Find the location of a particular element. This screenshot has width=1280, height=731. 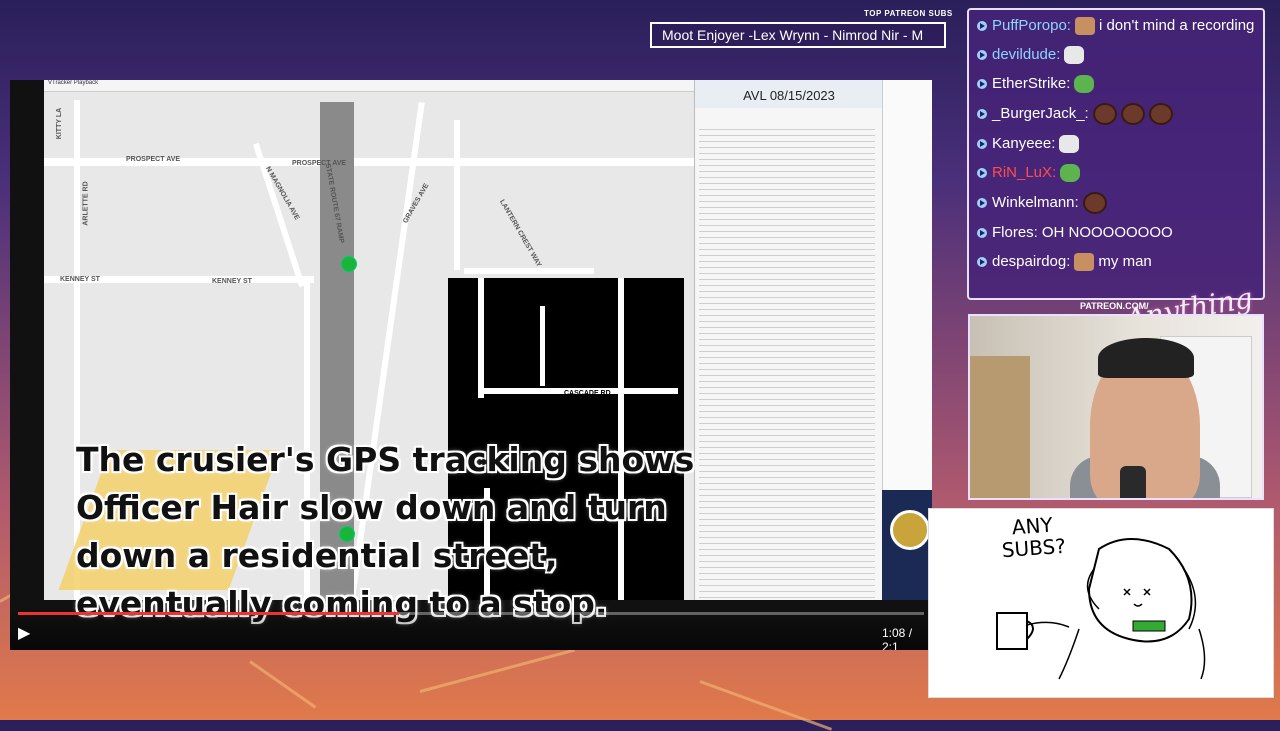

webcam-feed is located at coordinates (1116, 407).